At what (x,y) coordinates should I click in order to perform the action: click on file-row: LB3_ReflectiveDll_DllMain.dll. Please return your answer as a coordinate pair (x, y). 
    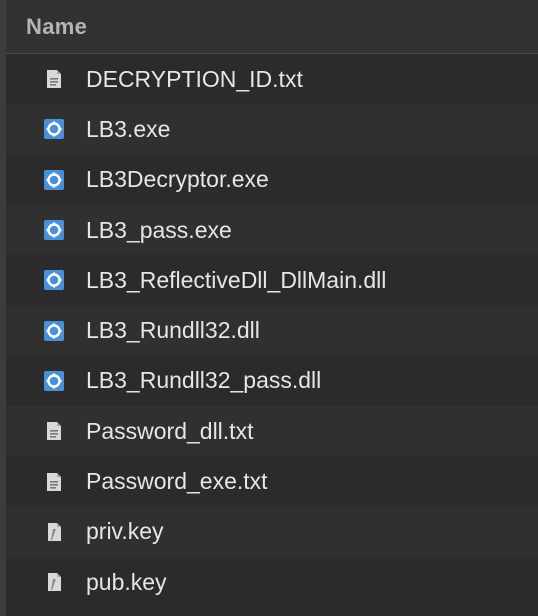
    Looking at the image, I should click on (272, 280).